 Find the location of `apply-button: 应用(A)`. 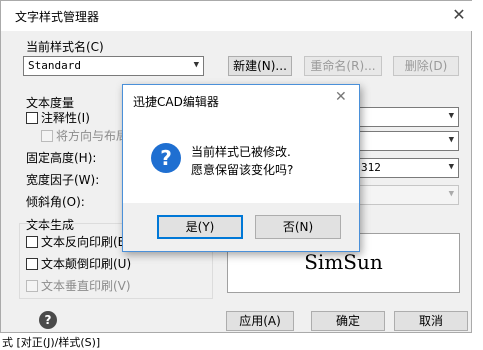

apply-button: 应用(A) is located at coordinates (260, 321).